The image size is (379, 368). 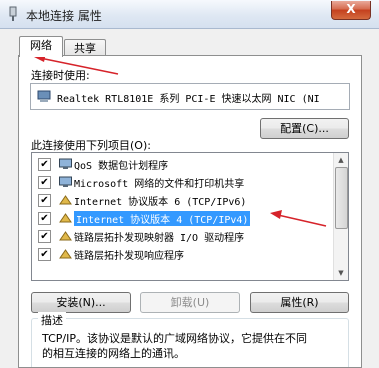 What do you see at coordinates (60, 75) in the screenshot?
I see `connect-using-label: 连接时使用:` at bounding box center [60, 75].